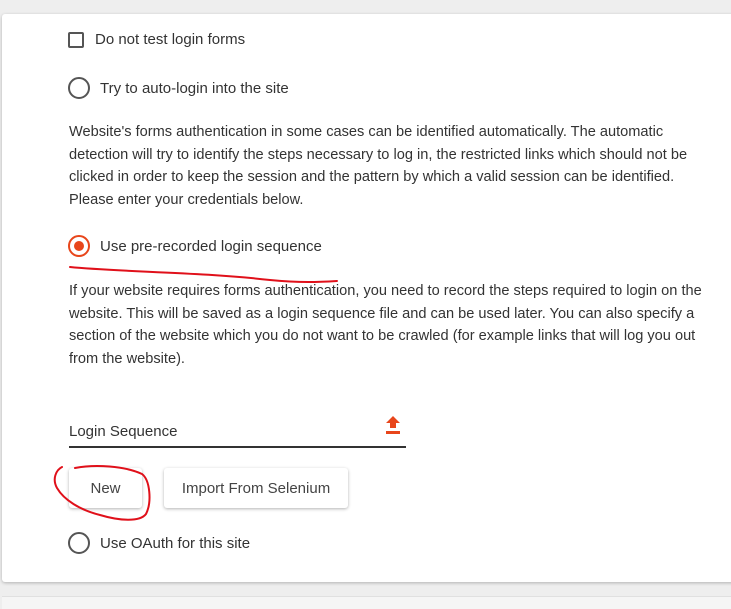 Image resolution: width=731 pixels, height=609 pixels. What do you see at coordinates (237, 431) in the screenshot?
I see `login-sequence-field: Login Sequence` at bounding box center [237, 431].